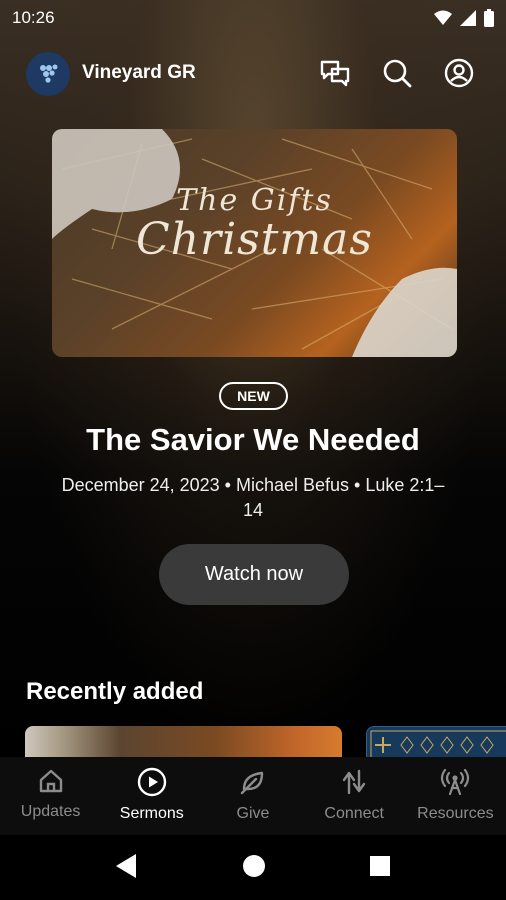  I want to click on search-icon, so click(397, 73).